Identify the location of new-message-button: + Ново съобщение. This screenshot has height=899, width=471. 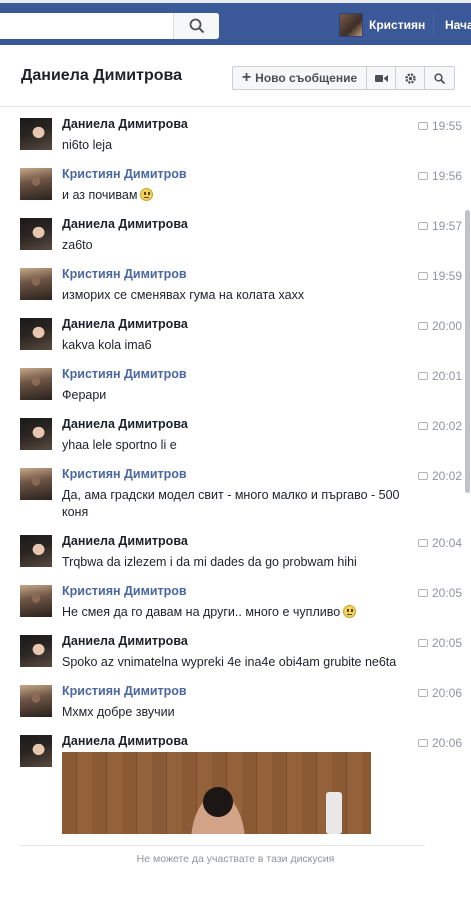
(300, 78).